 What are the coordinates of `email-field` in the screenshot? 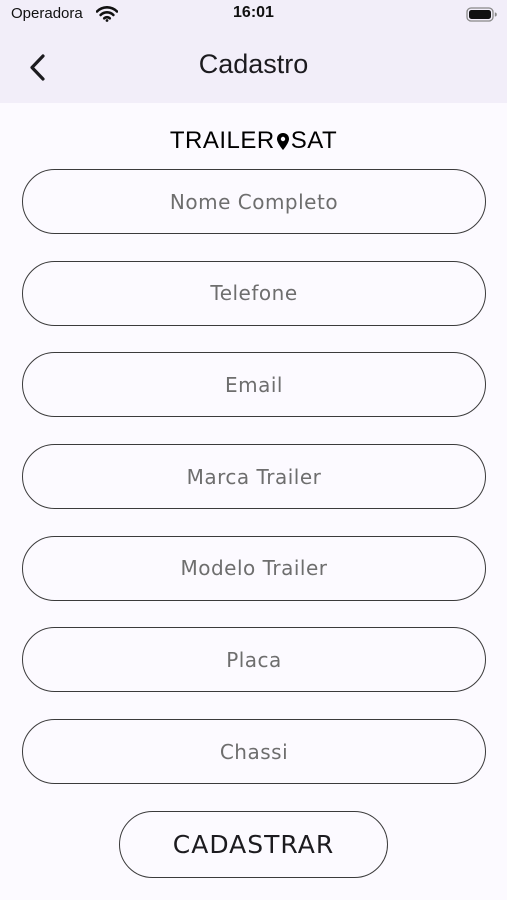 It's located at (254, 385).